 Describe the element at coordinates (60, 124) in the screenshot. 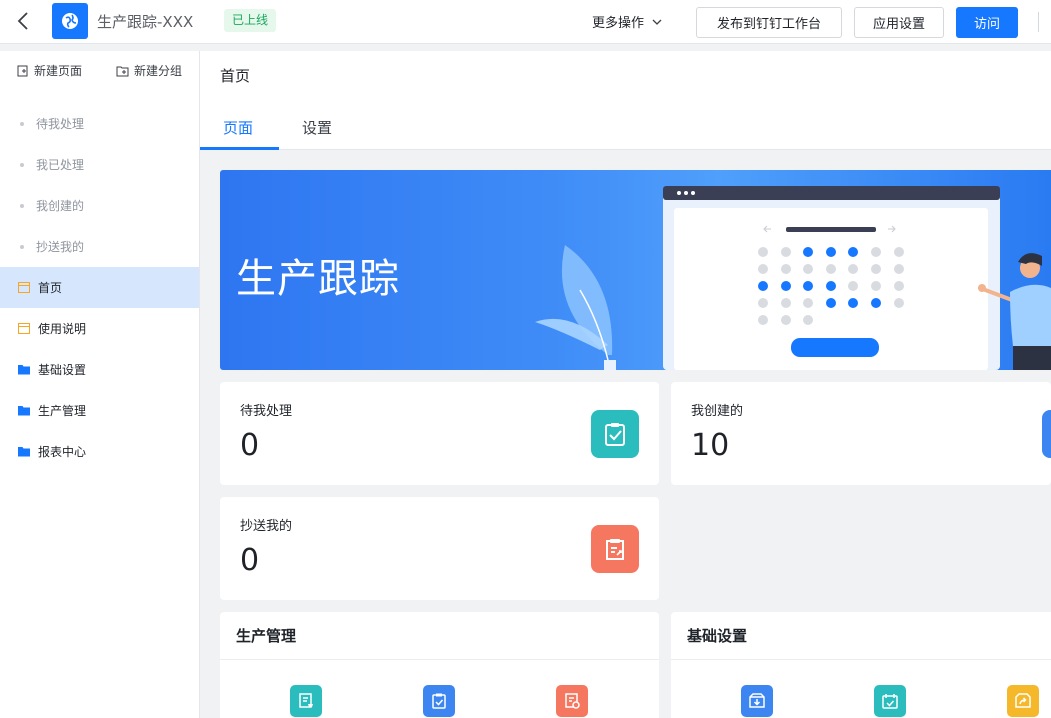

I see `sidebar-item-label: 待我处理` at that location.